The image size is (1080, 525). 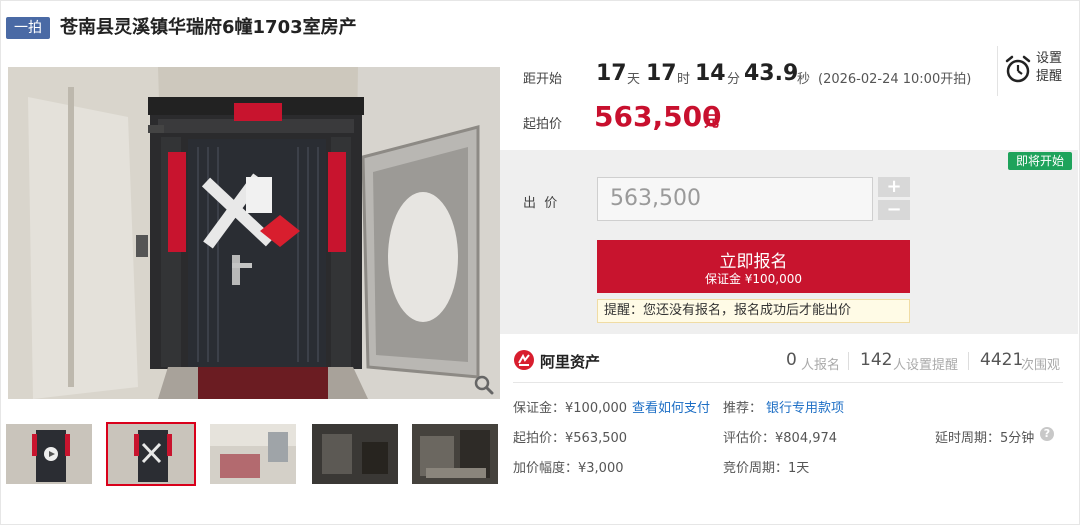 I want to click on auction-start-time: (2026-02-24 10:00开拍), so click(x=895, y=79).